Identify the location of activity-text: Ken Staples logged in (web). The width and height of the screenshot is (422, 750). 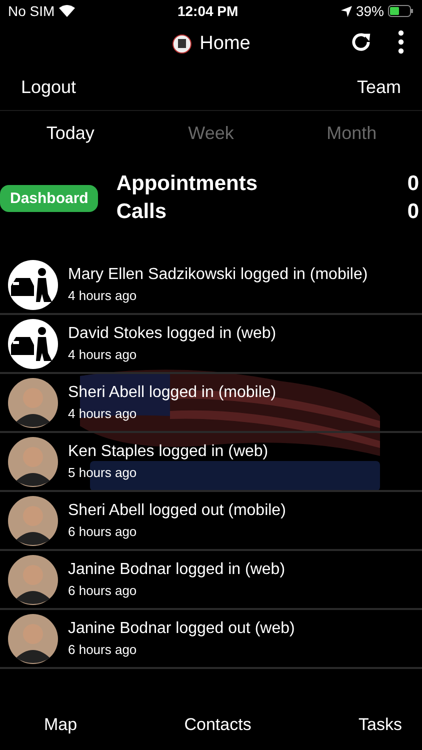
(168, 452).